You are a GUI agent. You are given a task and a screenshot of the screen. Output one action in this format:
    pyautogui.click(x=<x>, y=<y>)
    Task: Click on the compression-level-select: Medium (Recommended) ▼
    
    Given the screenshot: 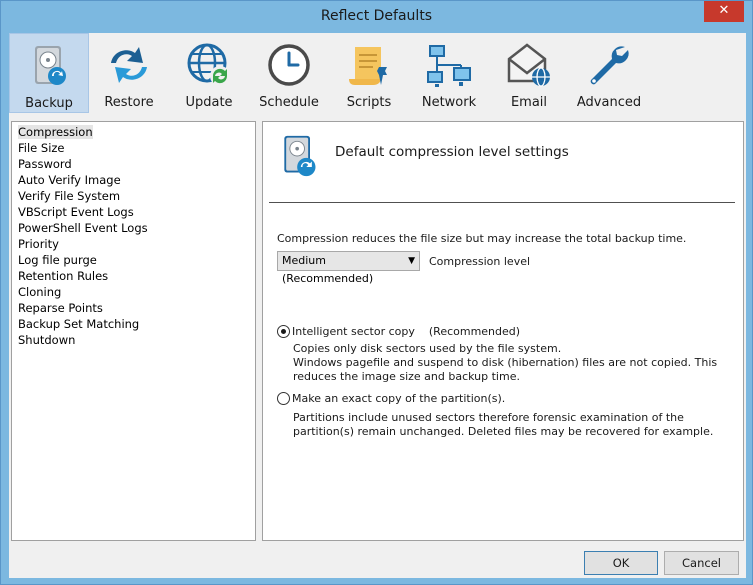 What is the action you would take?
    pyautogui.click(x=348, y=268)
    